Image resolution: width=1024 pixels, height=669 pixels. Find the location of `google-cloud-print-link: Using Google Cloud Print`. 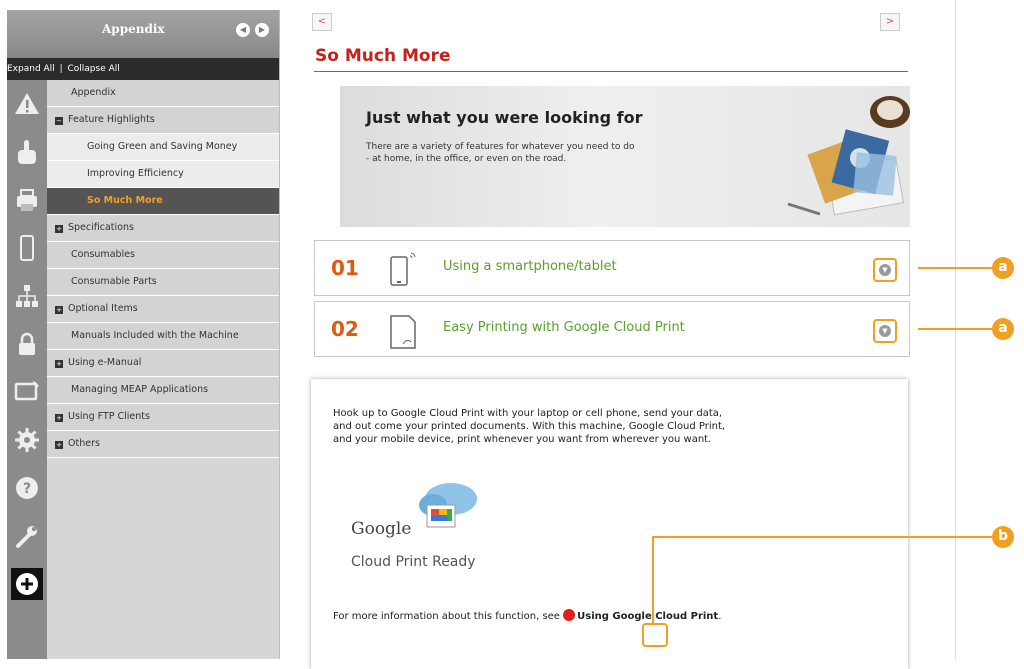

google-cloud-print-link: Using Google Cloud Print is located at coordinates (647, 616).